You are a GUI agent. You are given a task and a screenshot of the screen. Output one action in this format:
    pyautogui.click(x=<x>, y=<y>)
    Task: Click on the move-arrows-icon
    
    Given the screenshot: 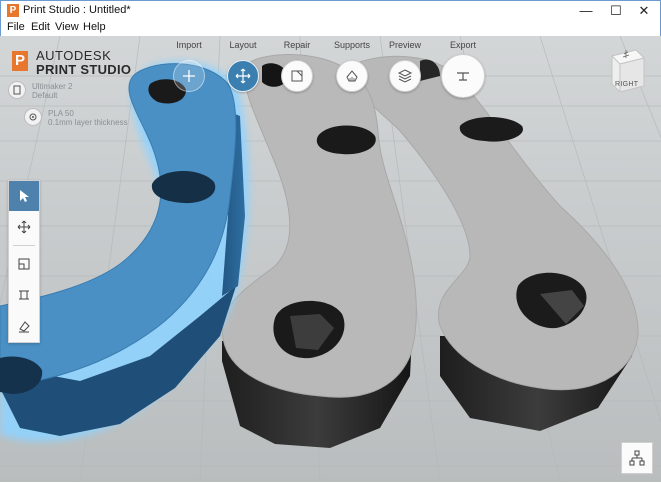 What is the action you would take?
    pyautogui.click(x=24, y=227)
    